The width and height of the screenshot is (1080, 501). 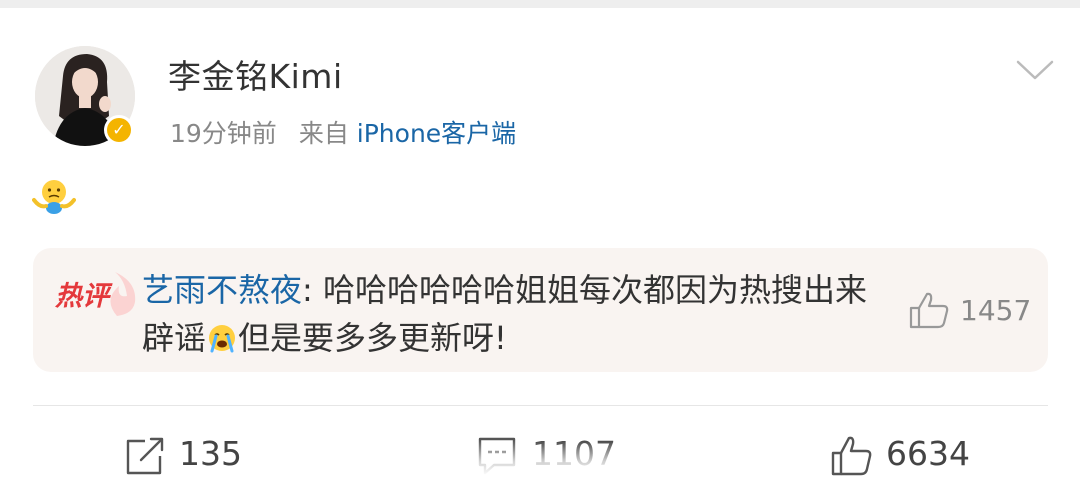 What do you see at coordinates (436, 133) in the screenshot?
I see `post-source-link: iPhone客户端` at bounding box center [436, 133].